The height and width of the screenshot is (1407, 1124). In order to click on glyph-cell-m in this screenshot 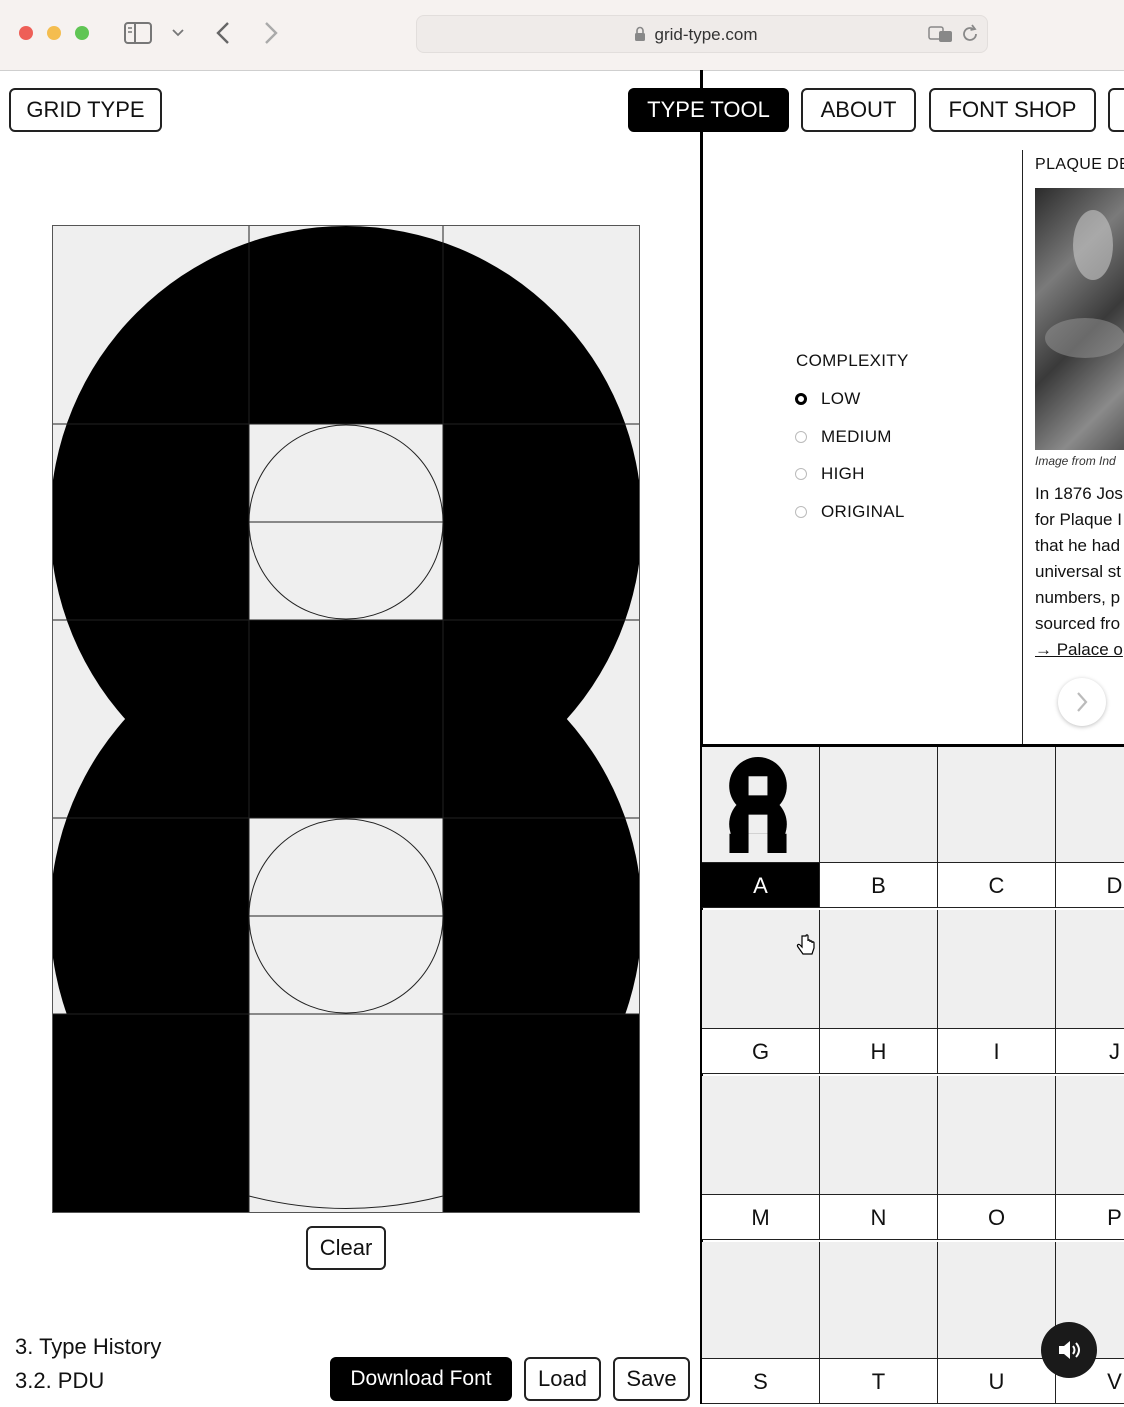, I will do `click(761, 1135)`.